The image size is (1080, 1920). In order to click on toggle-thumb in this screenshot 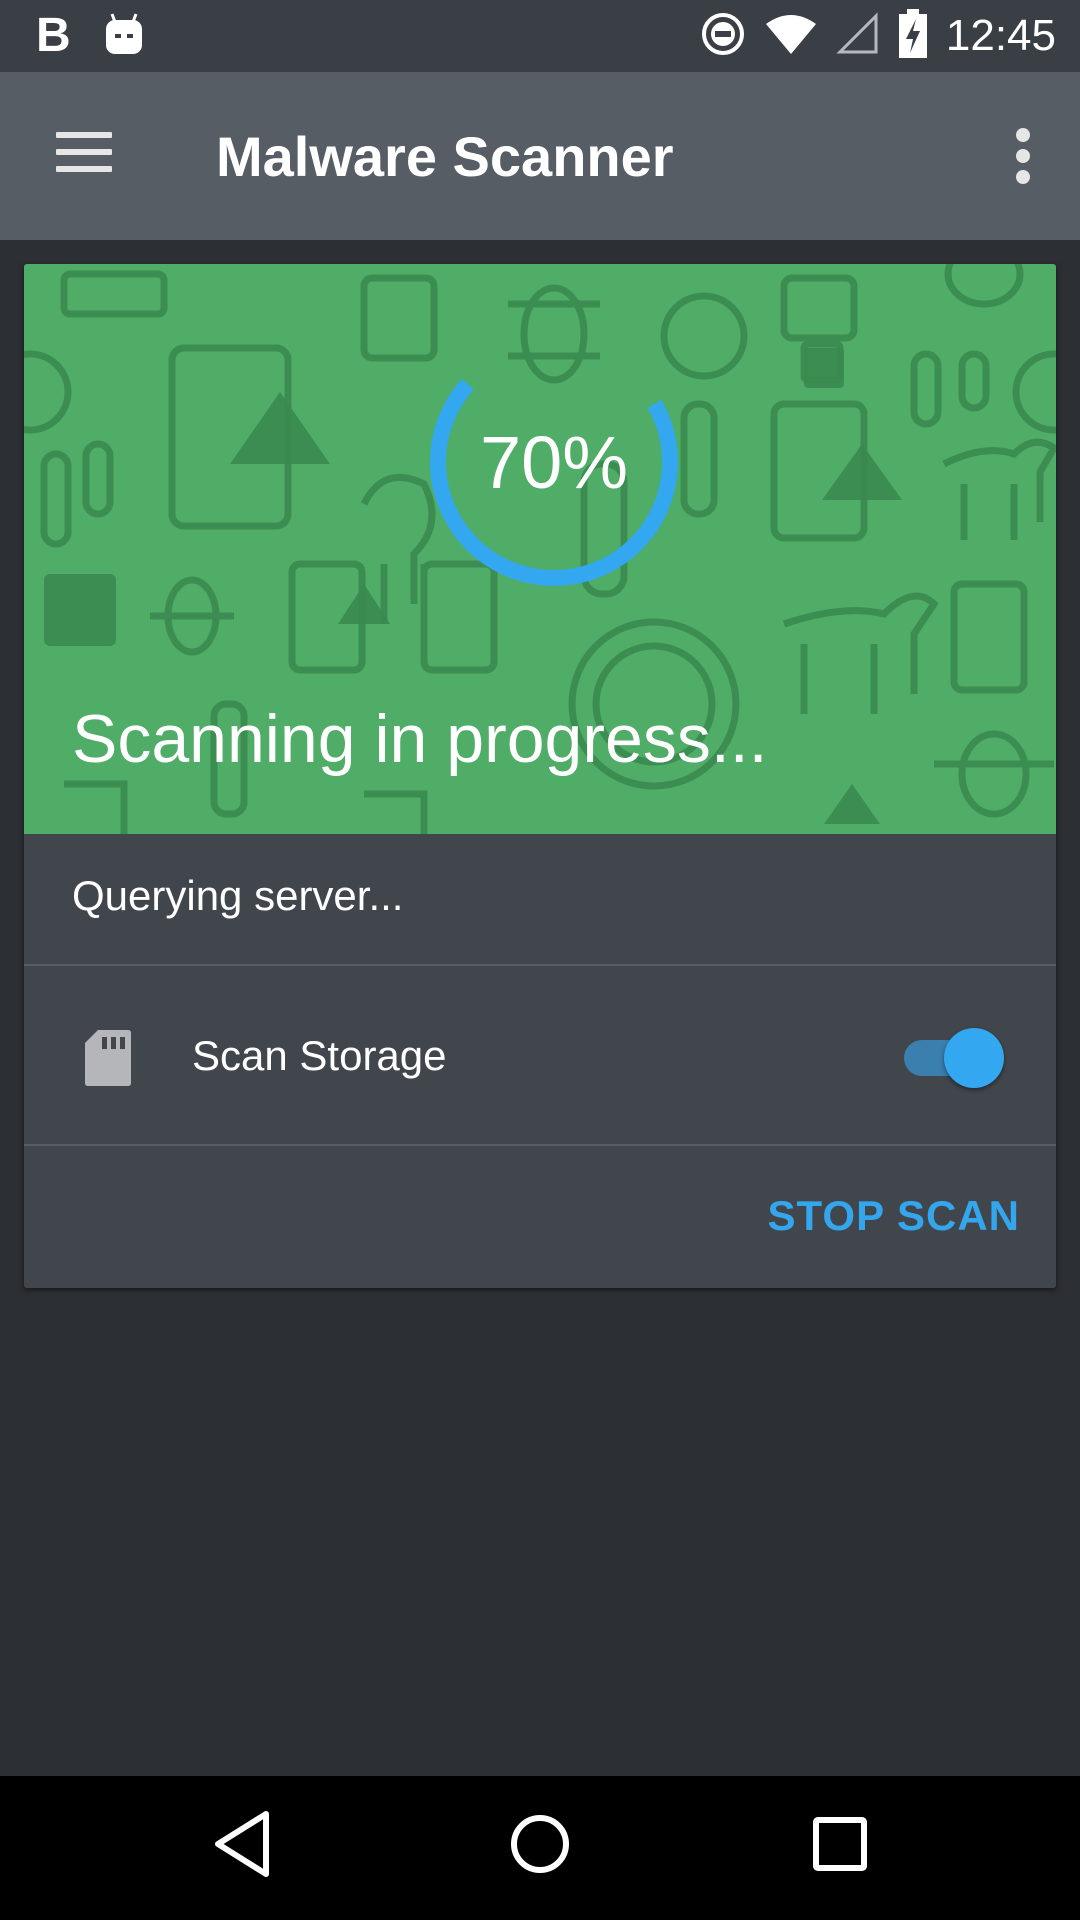, I will do `click(974, 1058)`.